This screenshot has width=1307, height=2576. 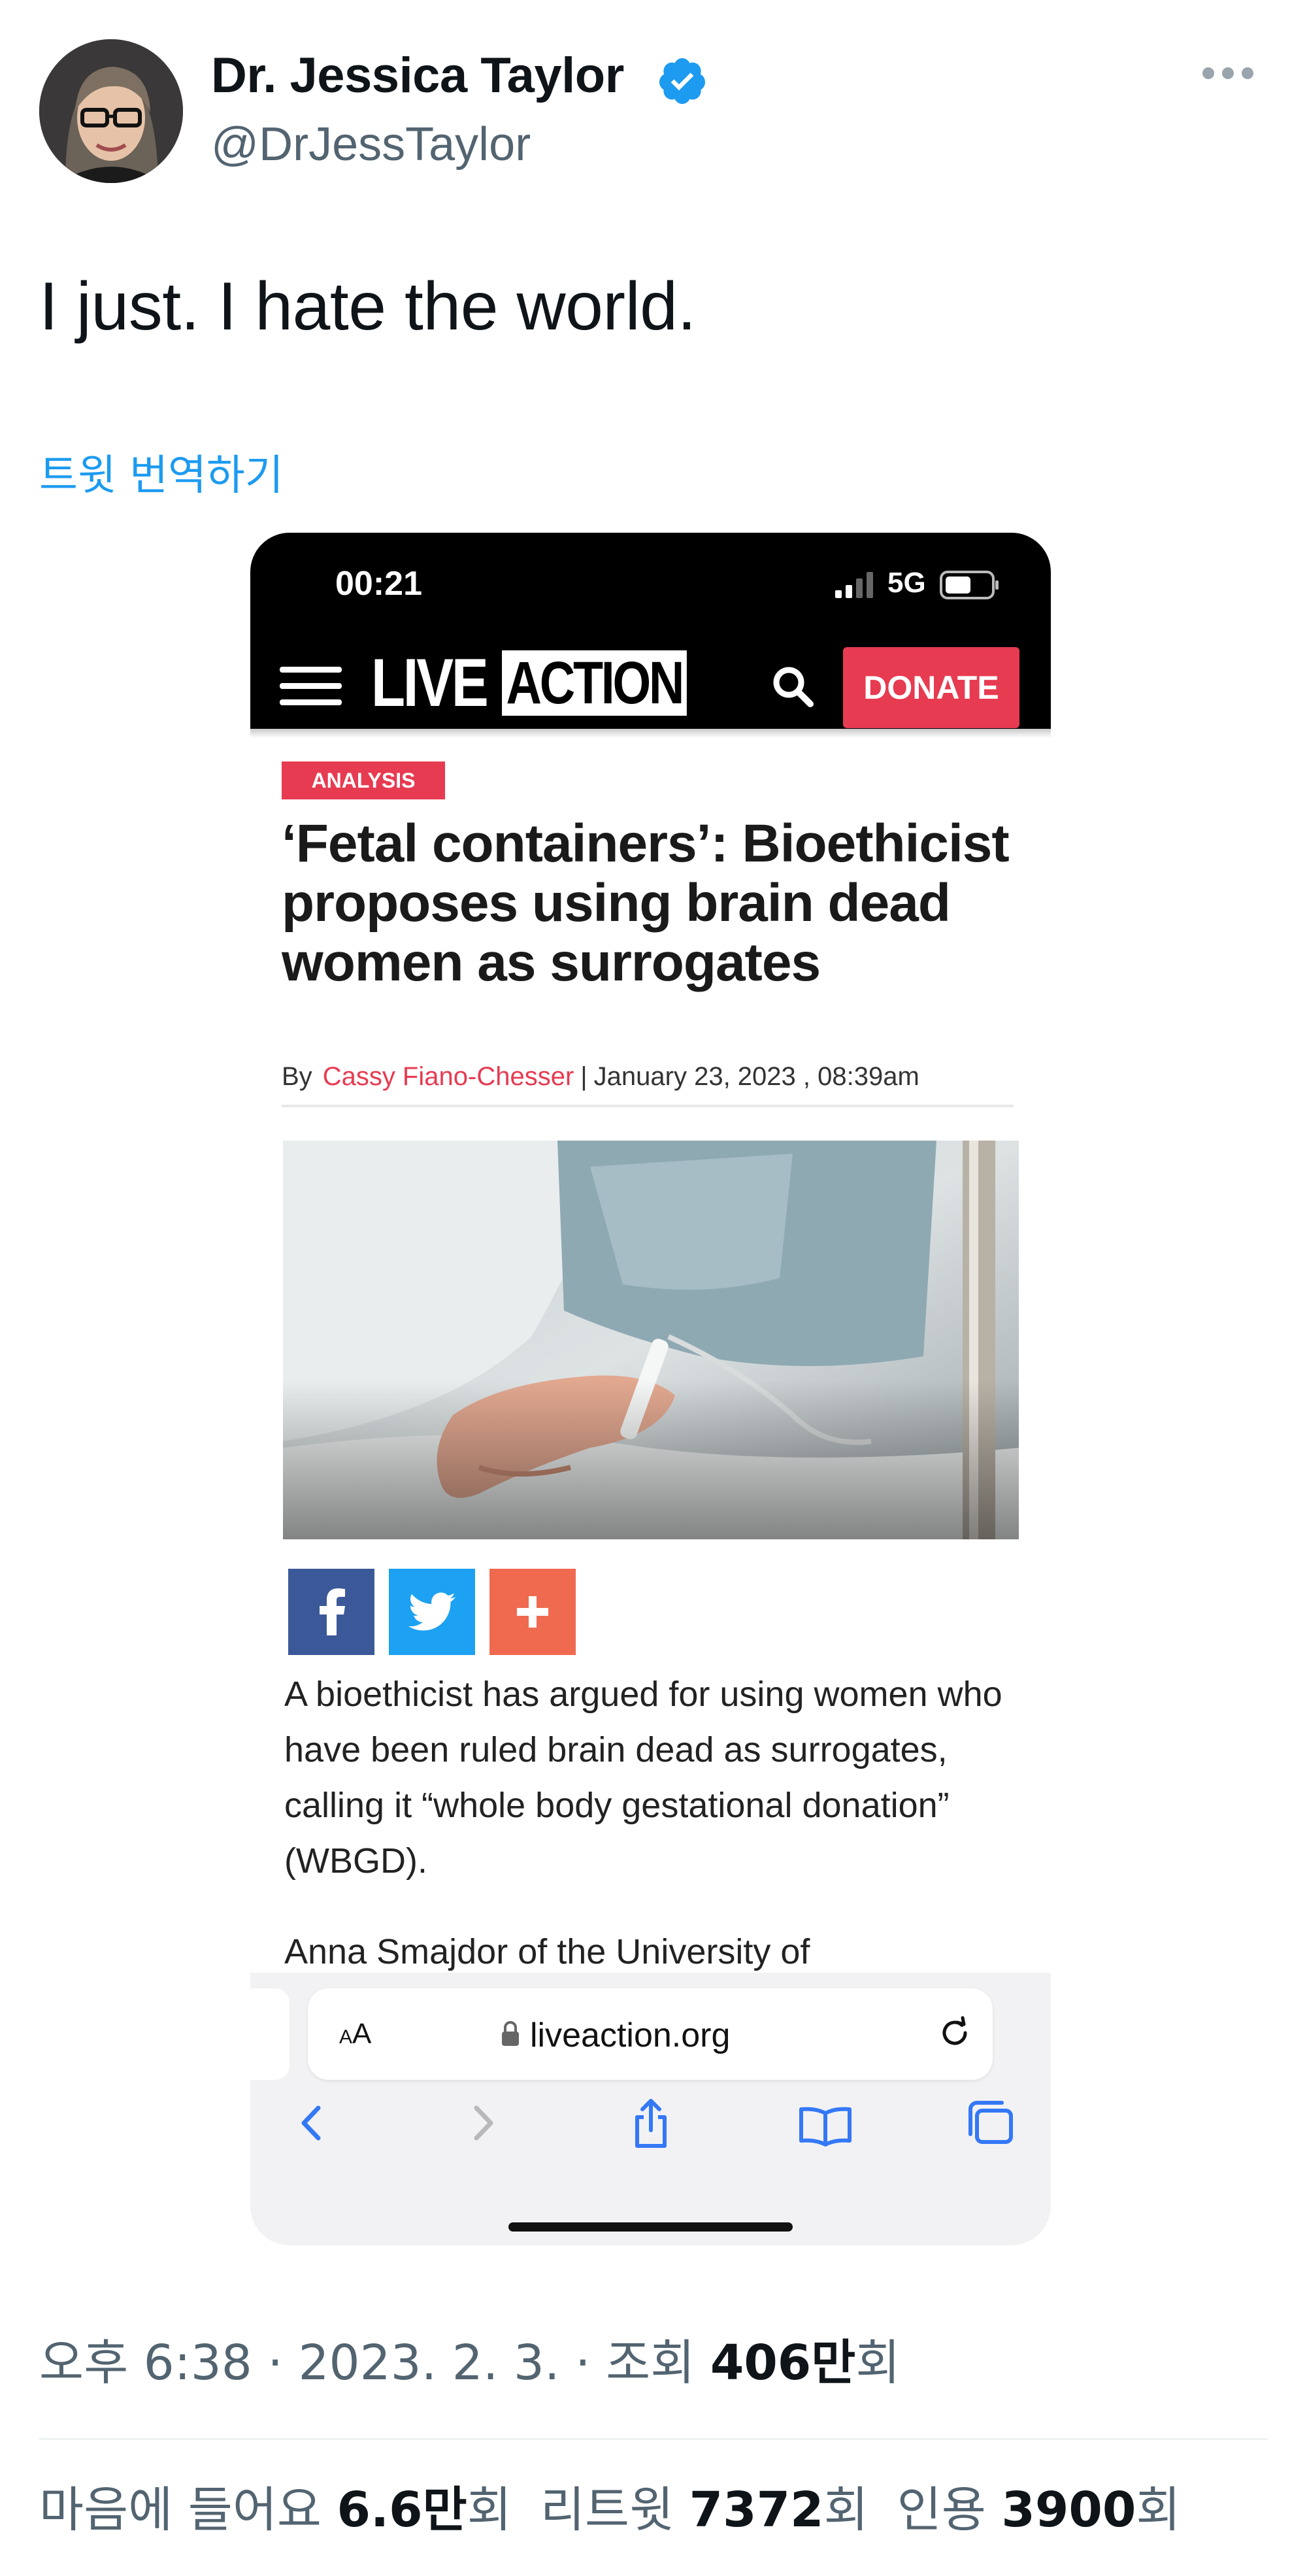 I want to click on more-share-button, so click(x=532, y=1612).